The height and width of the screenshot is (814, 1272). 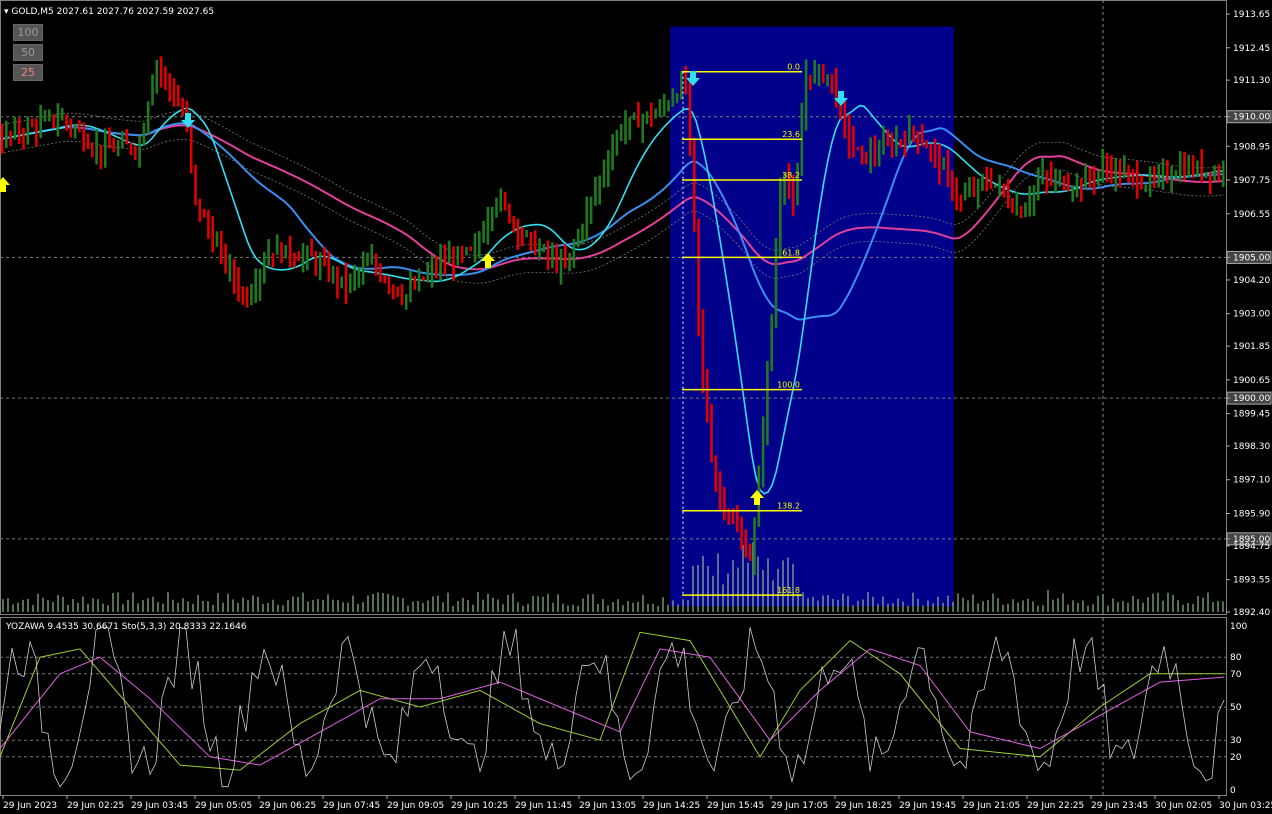 What do you see at coordinates (1236, 675) in the screenshot?
I see `osc-level-label: 70` at bounding box center [1236, 675].